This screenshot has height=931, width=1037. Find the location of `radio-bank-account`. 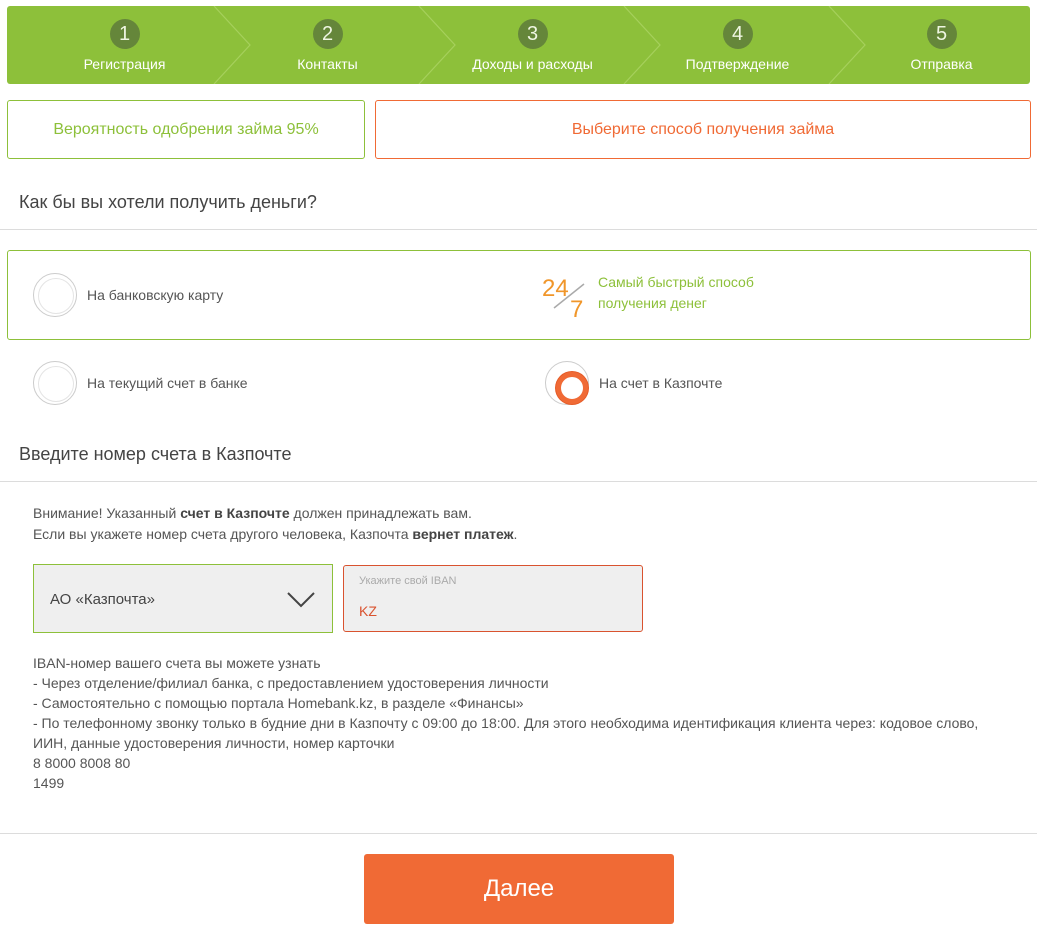

radio-bank-account is located at coordinates (55, 383).